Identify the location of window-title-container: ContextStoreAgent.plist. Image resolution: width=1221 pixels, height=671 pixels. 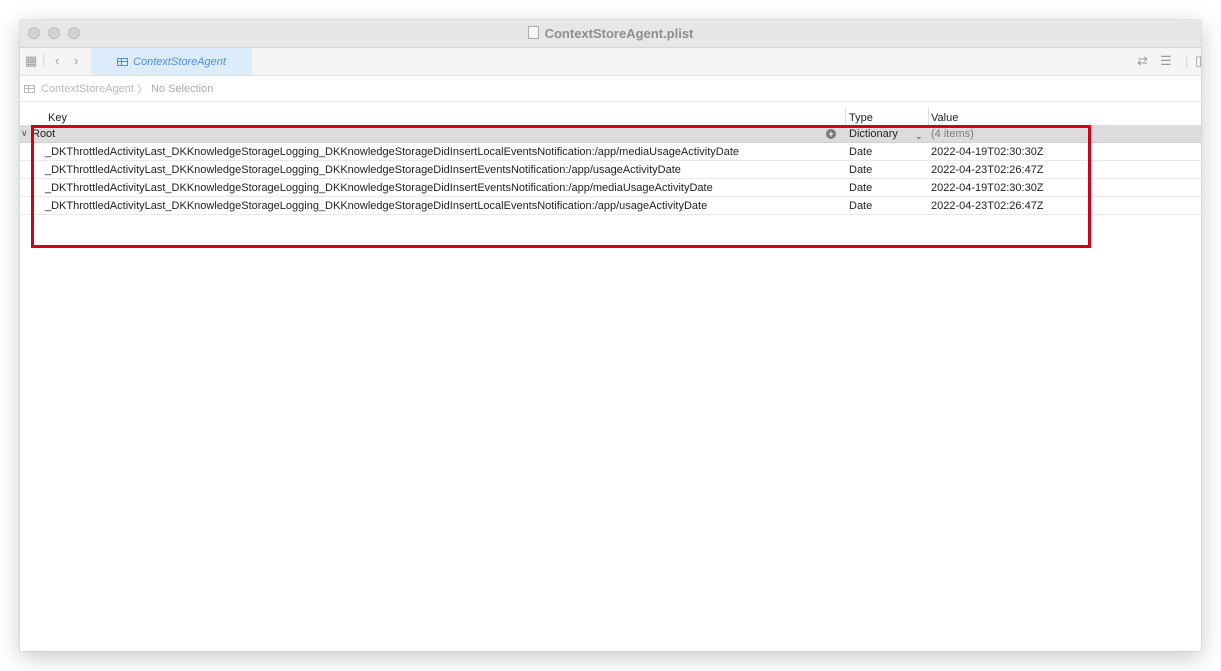
(610, 33).